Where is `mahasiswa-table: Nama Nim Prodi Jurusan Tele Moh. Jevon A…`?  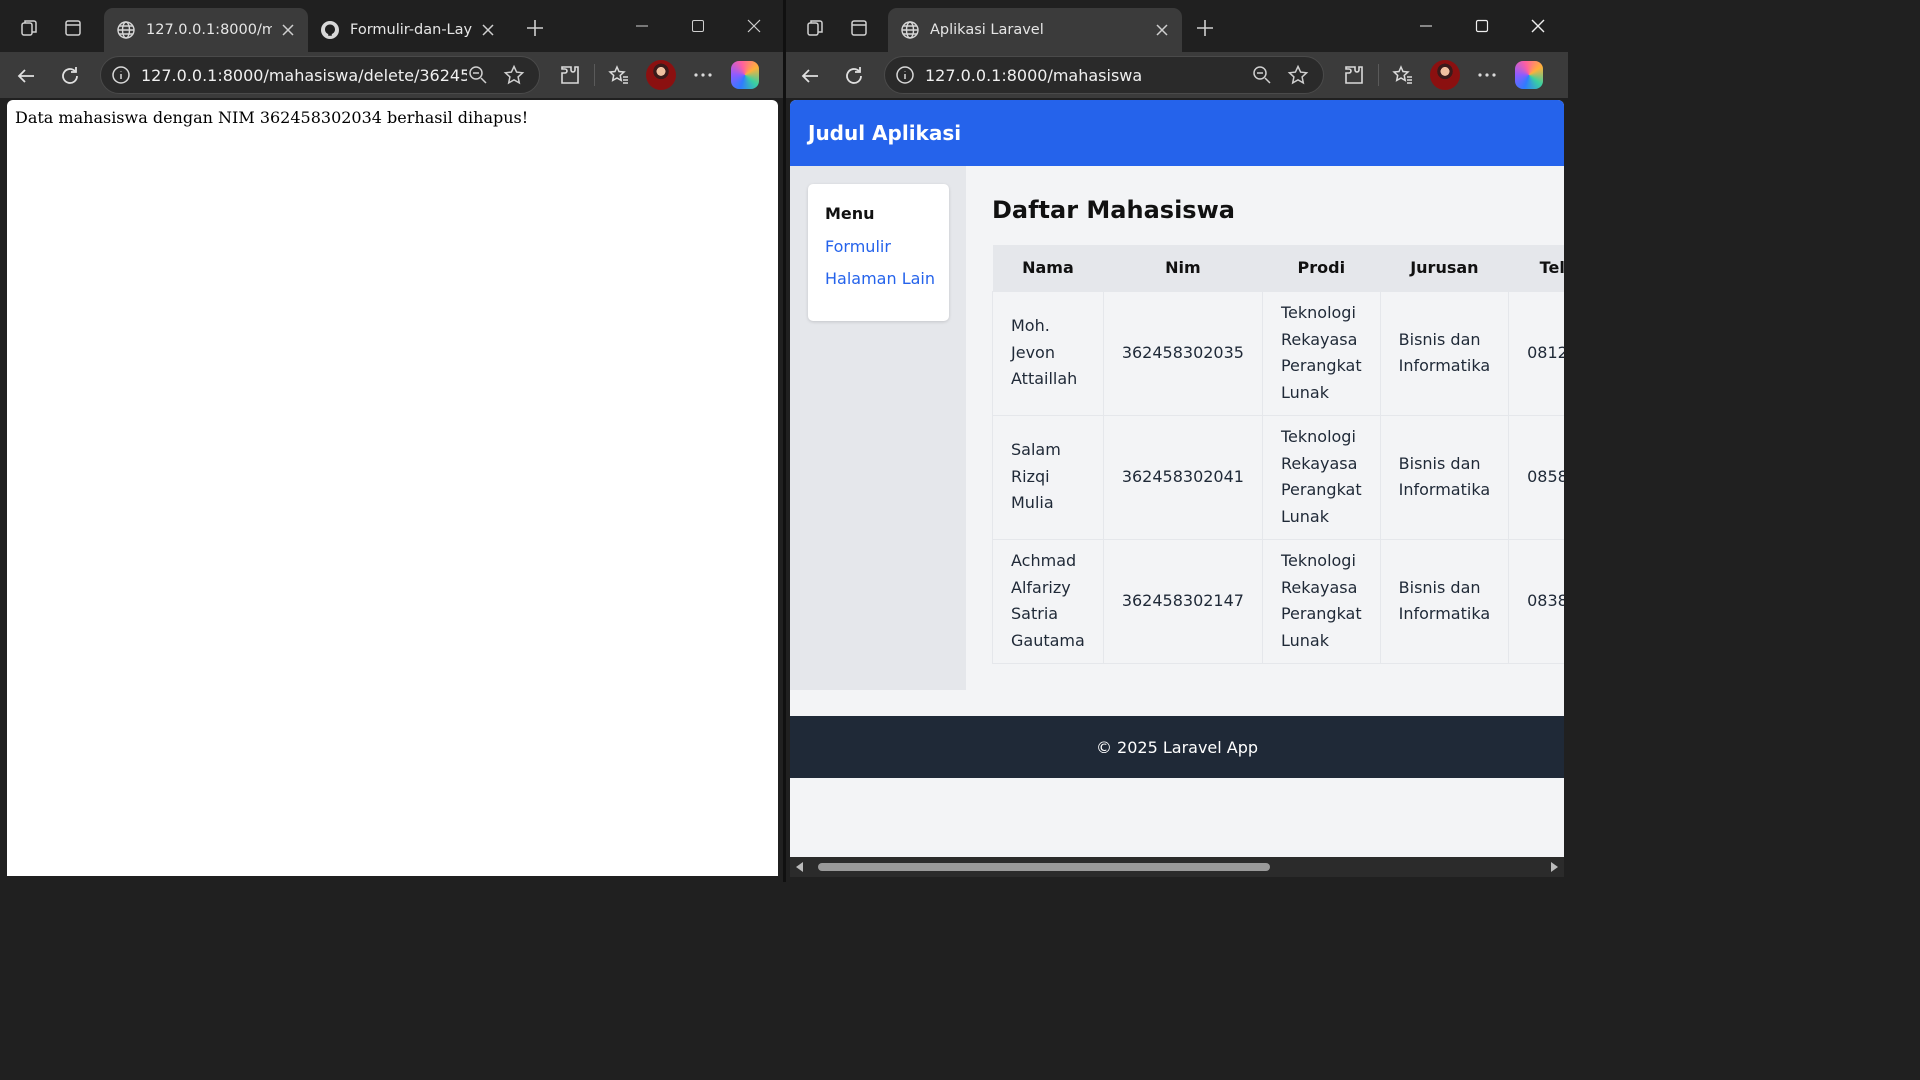 mahasiswa-table: Nama Nim Prodi Jurusan Tele Moh. Jevon A… is located at coordinates (1278, 454).